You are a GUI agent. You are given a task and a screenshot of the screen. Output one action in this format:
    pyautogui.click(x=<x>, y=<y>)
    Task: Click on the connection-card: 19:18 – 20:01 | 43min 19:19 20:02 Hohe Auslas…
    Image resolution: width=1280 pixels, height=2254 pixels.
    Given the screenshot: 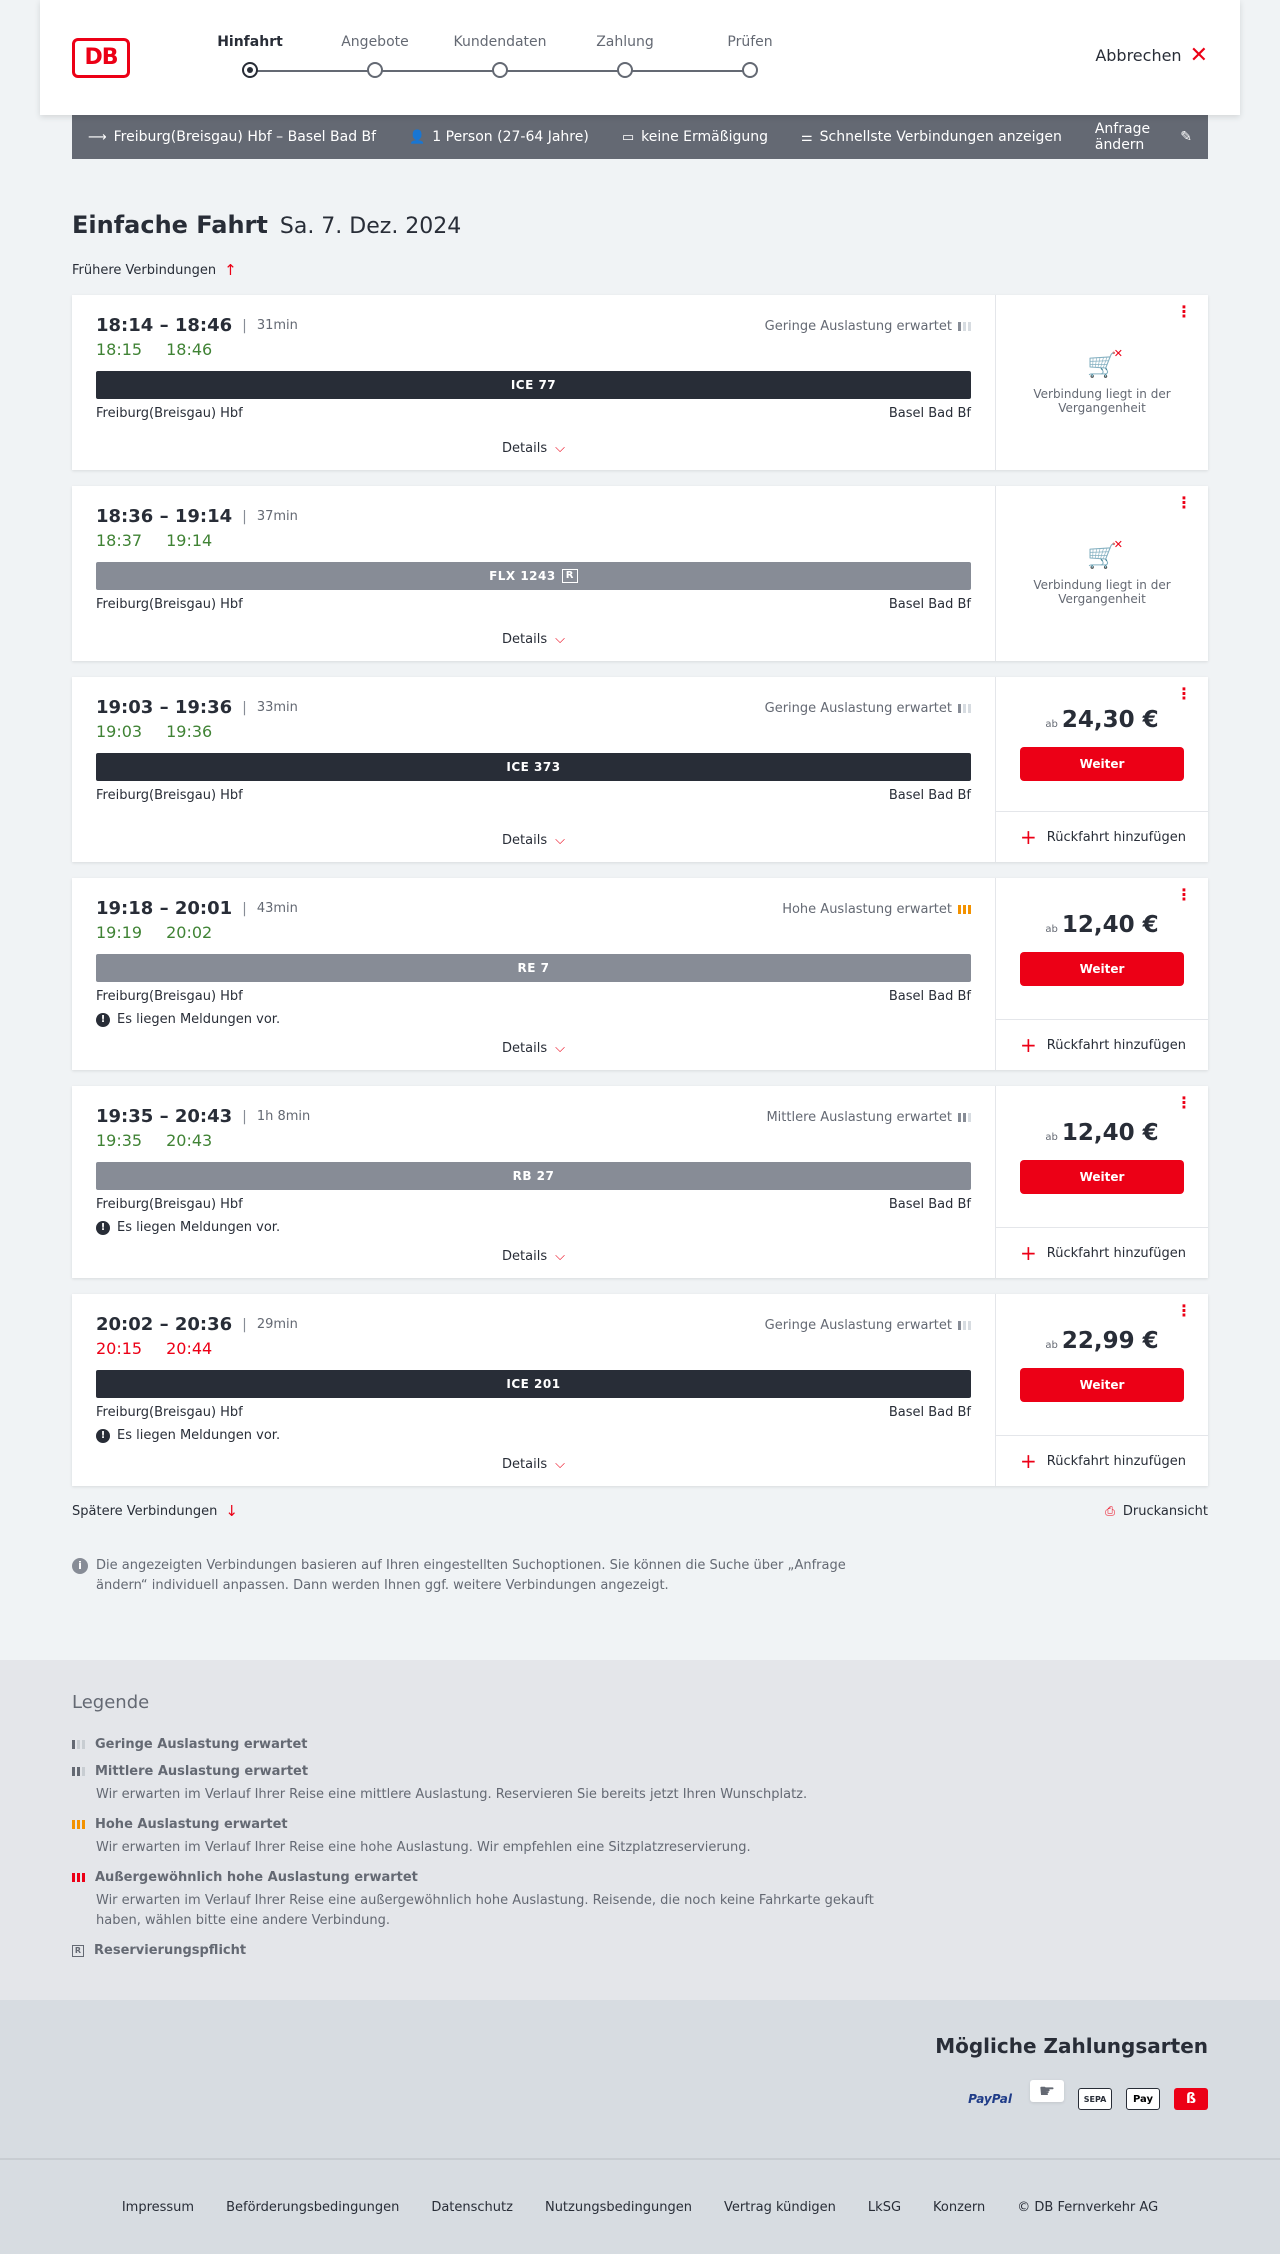 What is the action you would take?
    pyautogui.click(x=640, y=974)
    